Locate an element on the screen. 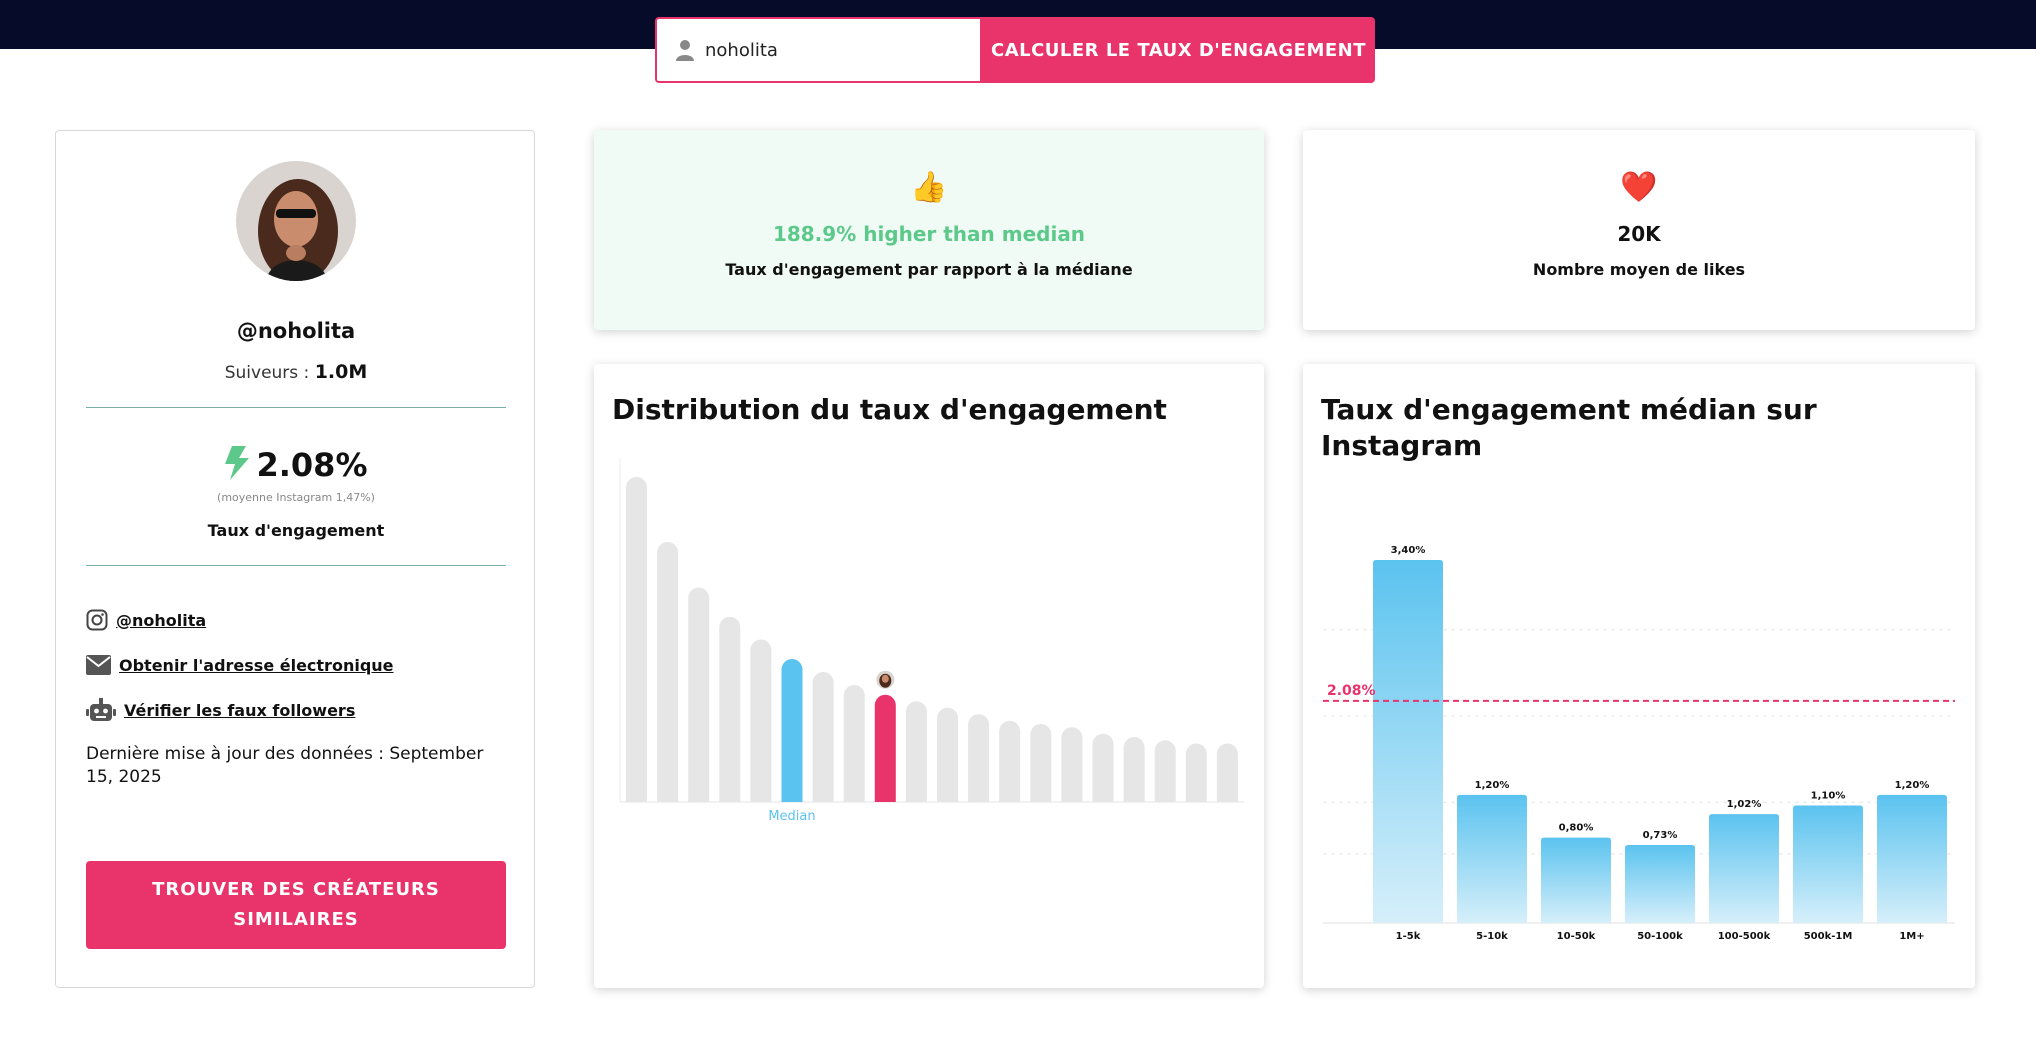  thumbs-up-icon: 👍 is located at coordinates (929, 187).